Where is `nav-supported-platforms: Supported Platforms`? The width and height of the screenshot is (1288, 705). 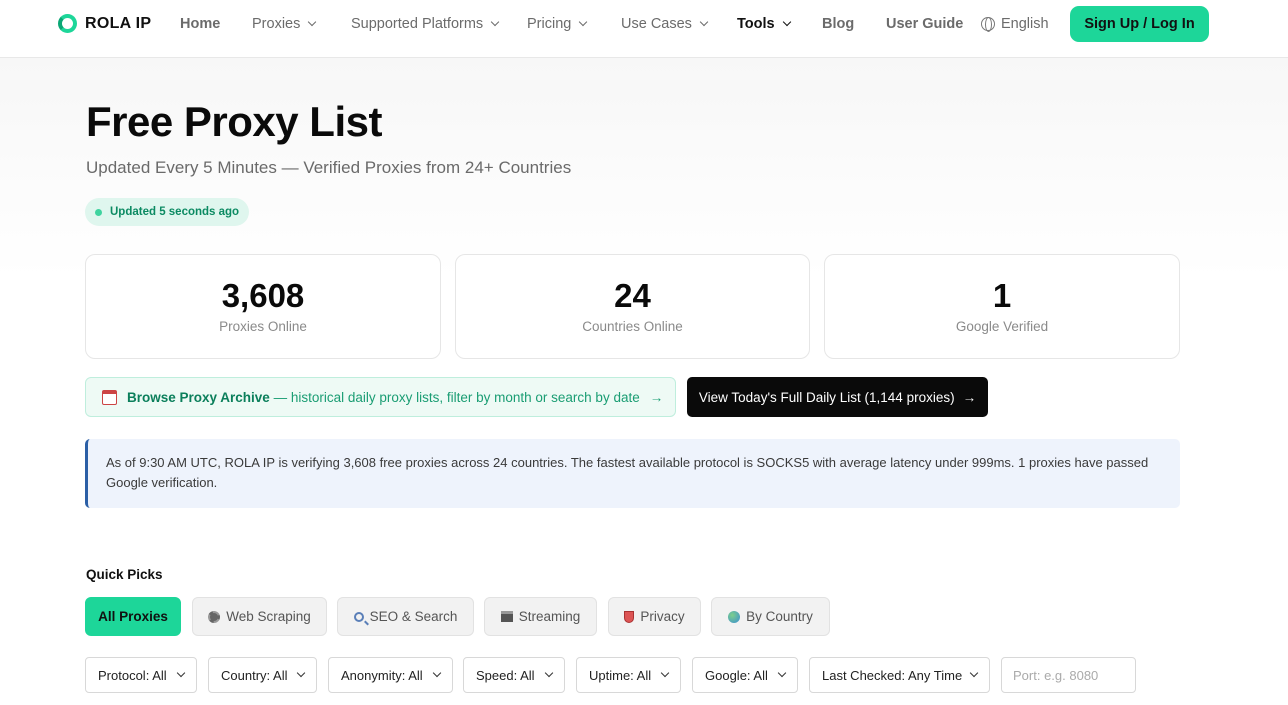 nav-supported-platforms: Supported Platforms is located at coordinates (425, 24).